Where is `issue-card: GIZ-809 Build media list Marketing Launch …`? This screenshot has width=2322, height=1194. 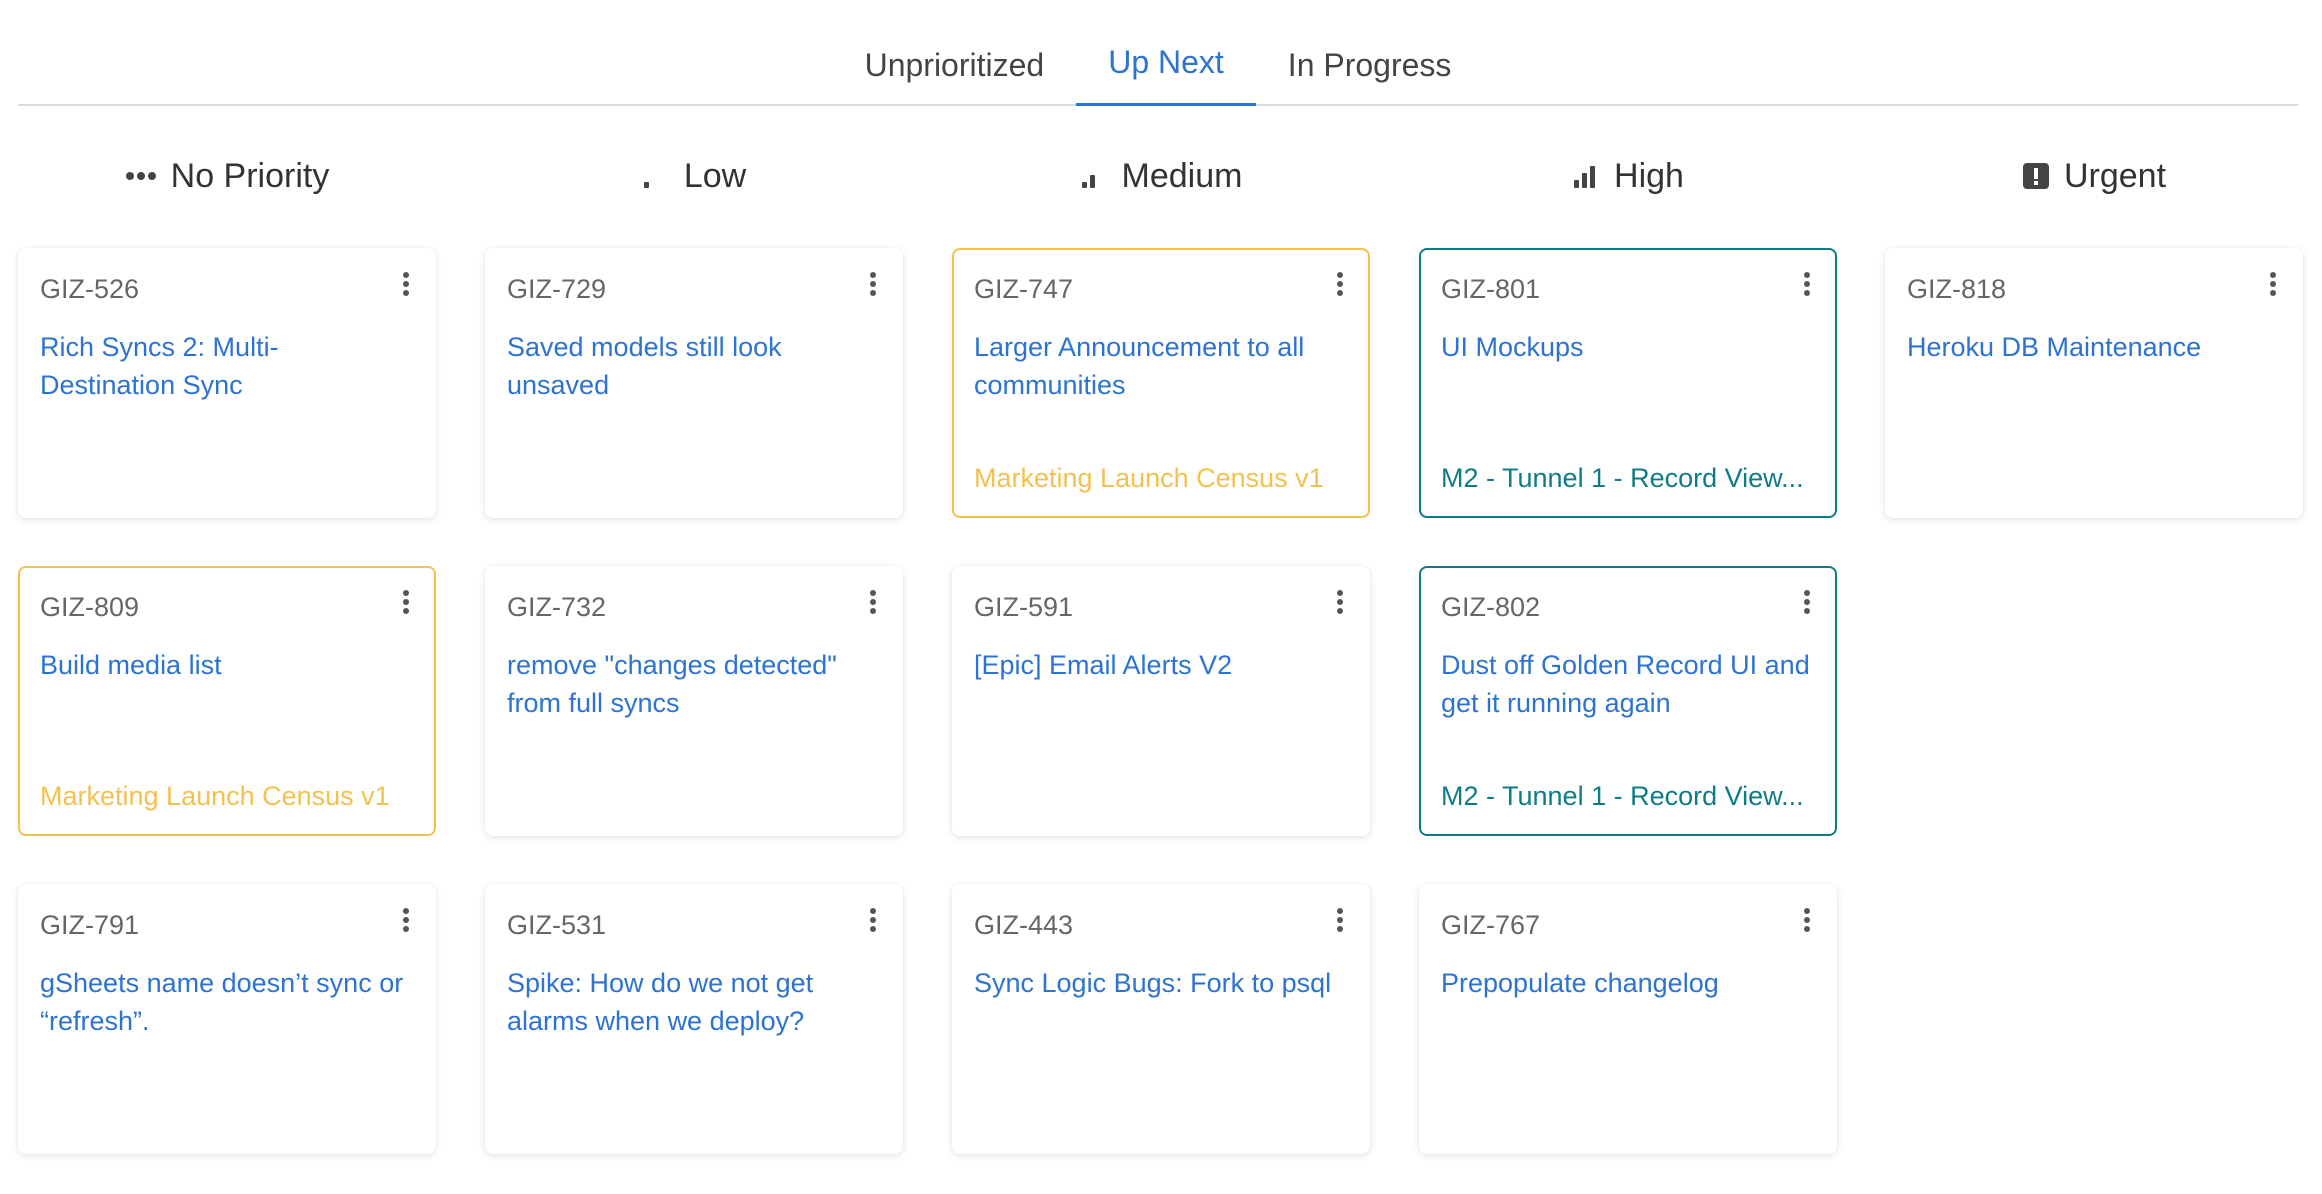 issue-card: GIZ-809 Build media list Marketing Launch … is located at coordinates (227, 701).